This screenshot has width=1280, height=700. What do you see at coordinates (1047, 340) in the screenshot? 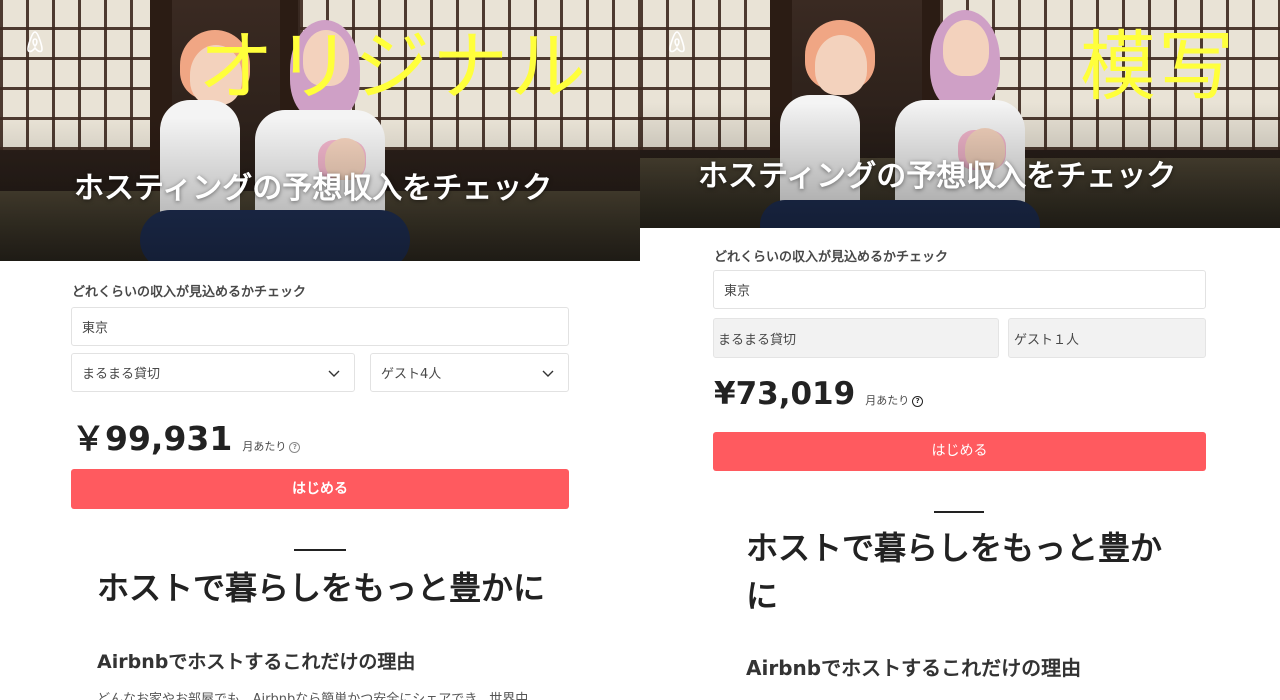
I see `guests-value: ゲスト１人` at bounding box center [1047, 340].